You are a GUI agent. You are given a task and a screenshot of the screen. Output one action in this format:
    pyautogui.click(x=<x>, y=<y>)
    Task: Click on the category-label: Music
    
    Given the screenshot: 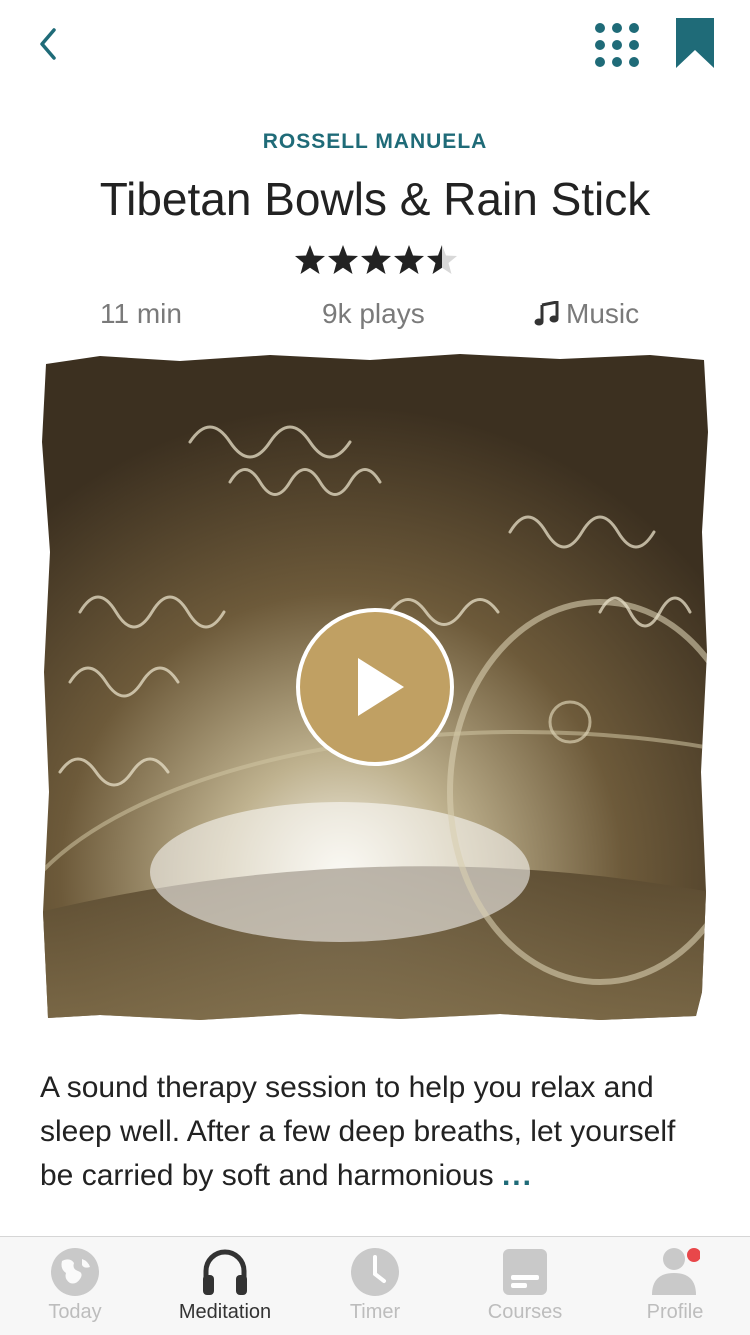 What is the action you would take?
    pyautogui.click(x=586, y=314)
    